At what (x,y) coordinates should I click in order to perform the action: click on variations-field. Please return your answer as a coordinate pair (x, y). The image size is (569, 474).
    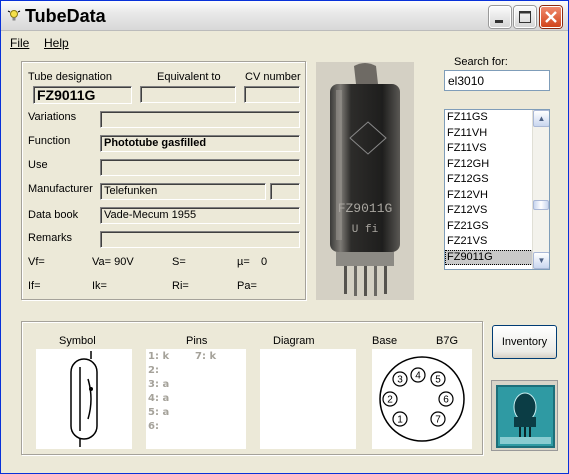
    Looking at the image, I should click on (200, 119).